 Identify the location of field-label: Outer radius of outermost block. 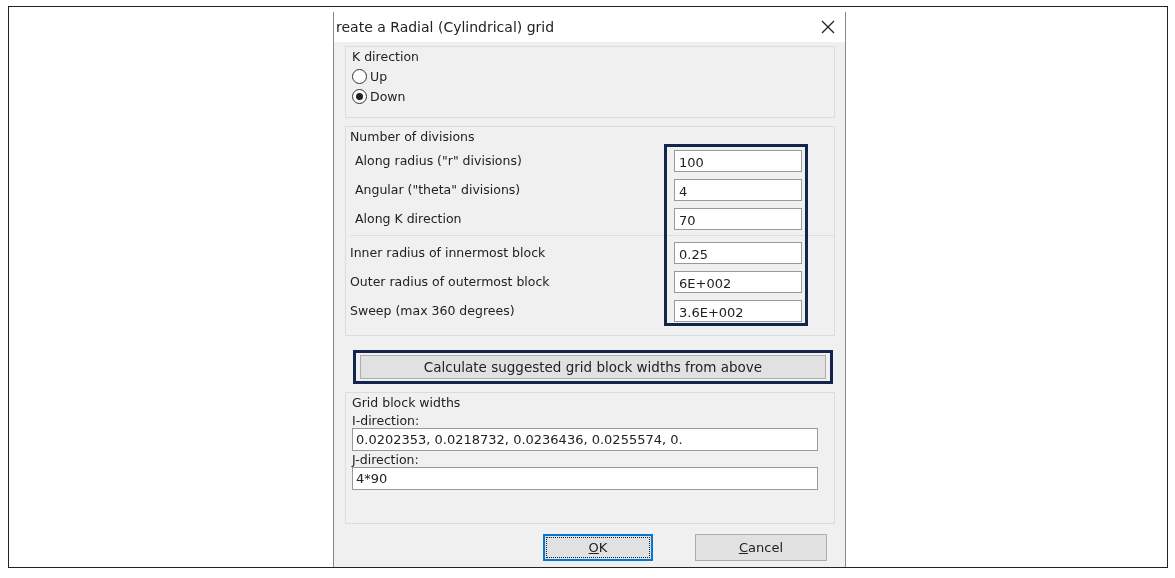
(450, 281).